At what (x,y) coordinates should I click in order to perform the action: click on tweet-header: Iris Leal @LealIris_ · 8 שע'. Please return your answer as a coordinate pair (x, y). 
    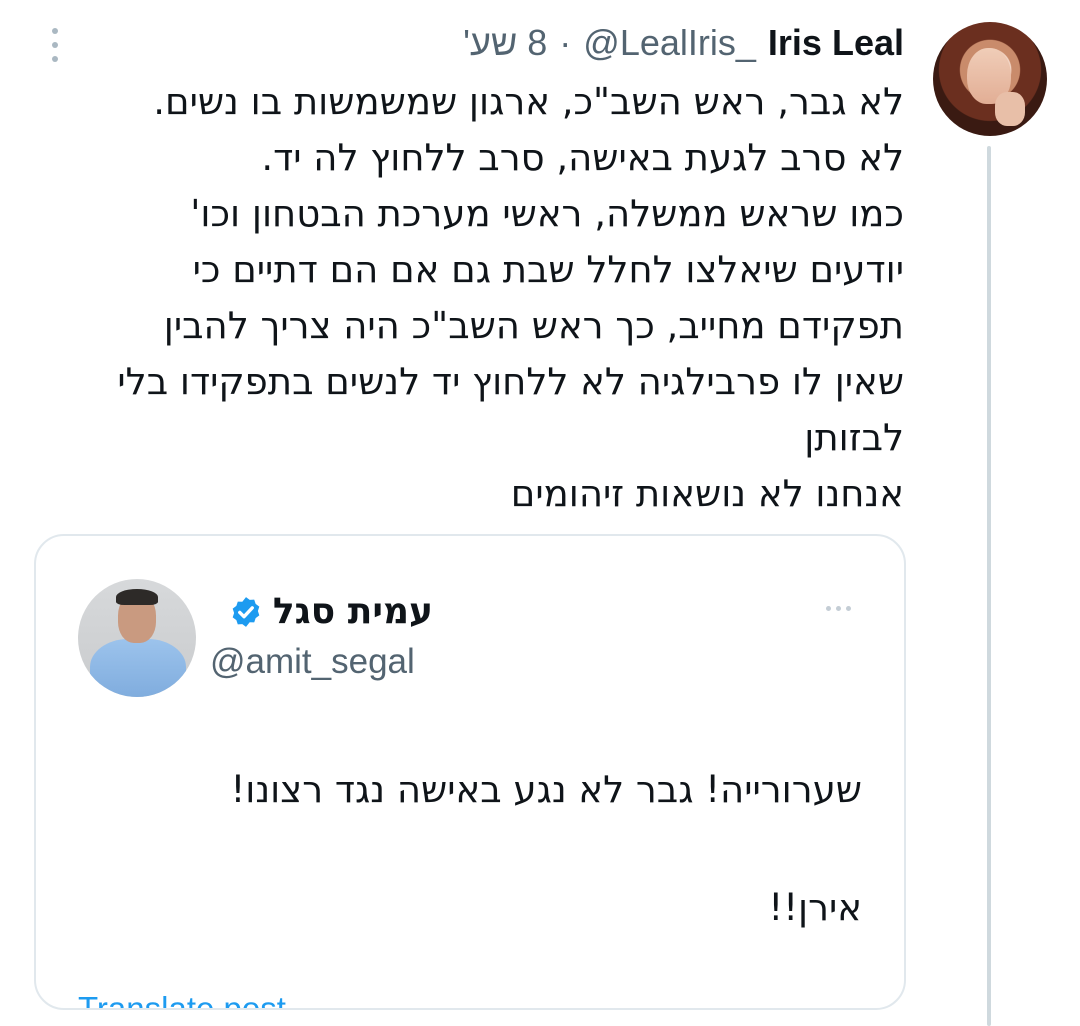
    Looking at the image, I should click on (683, 43).